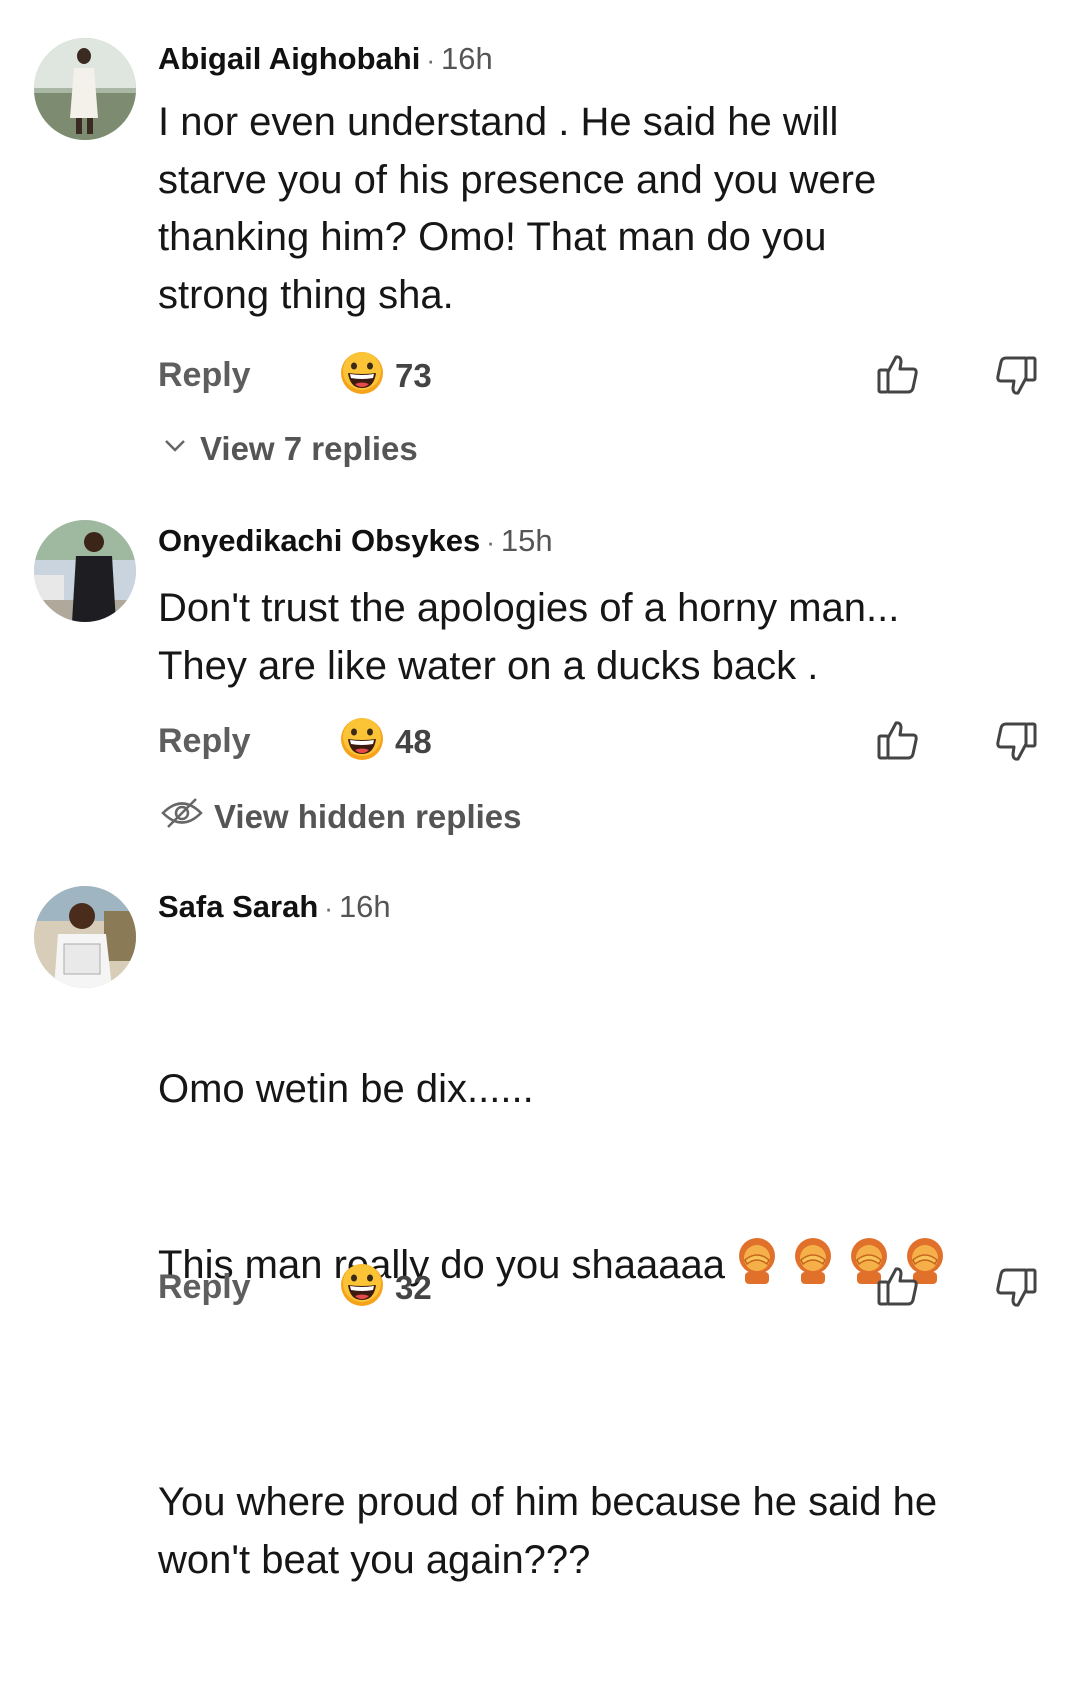 This screenshot has height=1704, width=1080. What do you see at coordinates (413, 741) in the screenshot?
I see `reaction-count: 48` at bounding box center [413, 741].